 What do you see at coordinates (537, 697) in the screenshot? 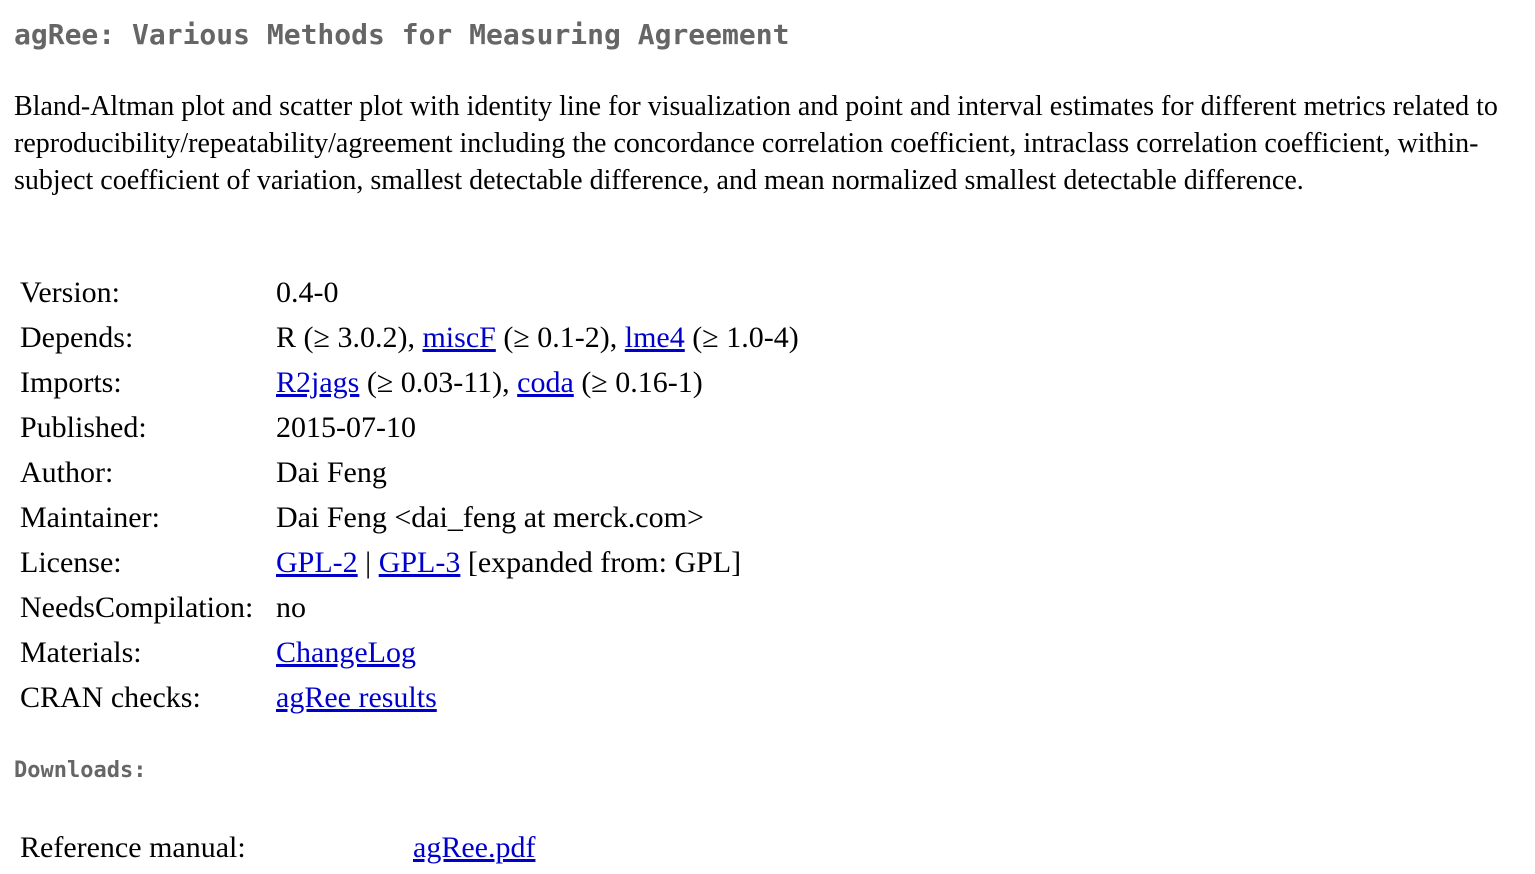
I see `cran-checks-value: agRee results` at bounding box center [537, 697].